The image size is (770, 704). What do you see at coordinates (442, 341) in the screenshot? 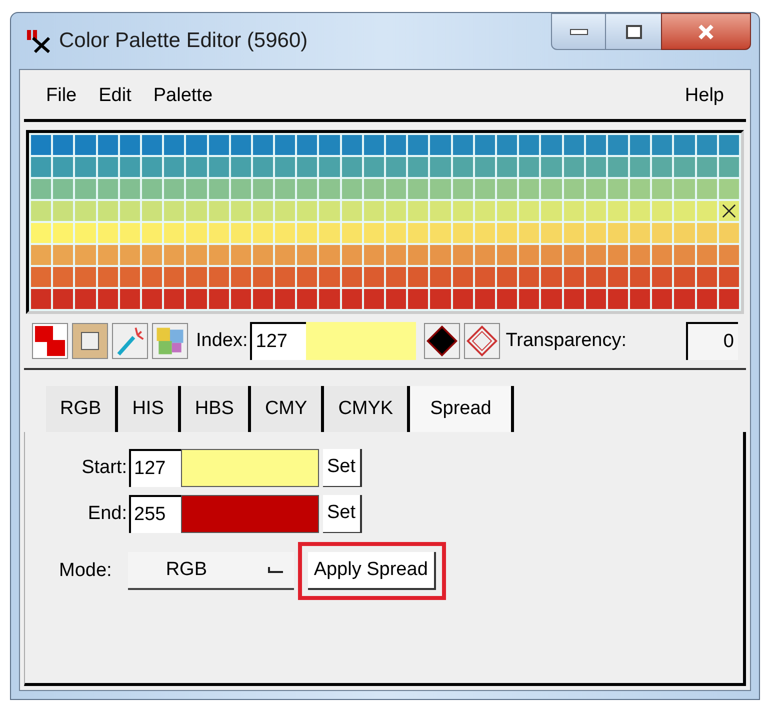
I see `filled-diamond-icon` at bounding box center [442, 341].